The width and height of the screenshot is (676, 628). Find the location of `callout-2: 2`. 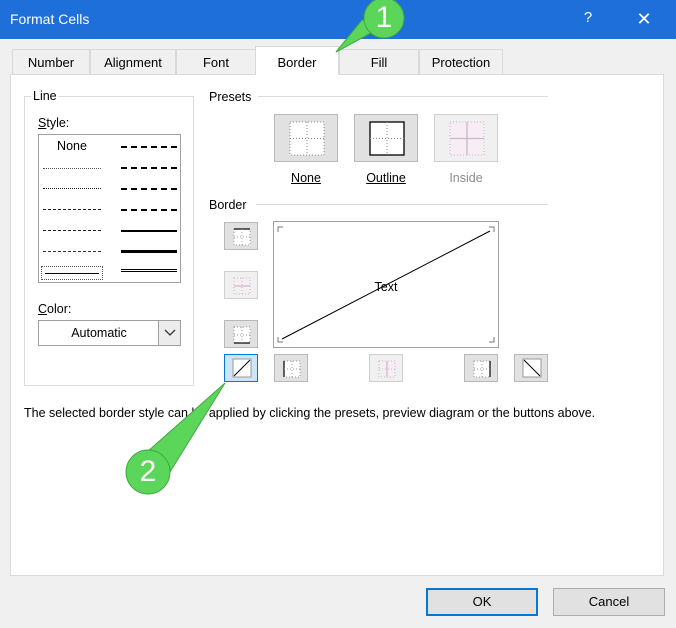

callout-2: 2 is located at coordinates (148, 471).